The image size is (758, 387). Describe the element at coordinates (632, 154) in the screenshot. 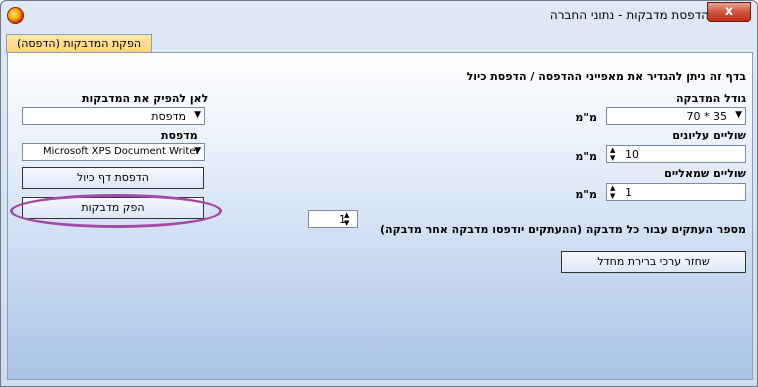

I see `top-margin-value: 10` at that location.